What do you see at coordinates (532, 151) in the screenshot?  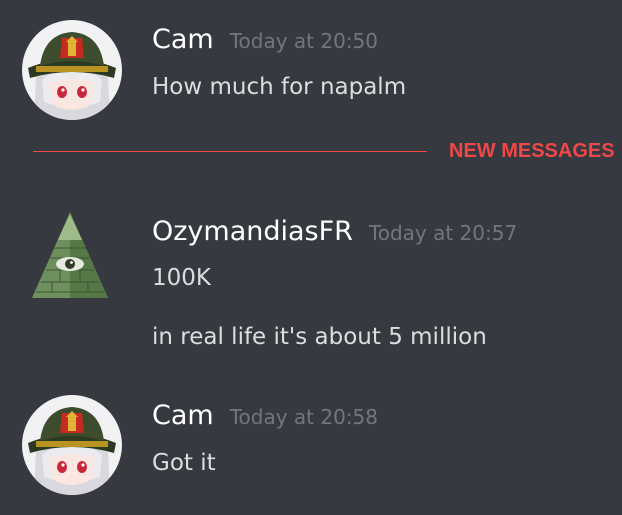 I see `new-messages-label: NEW MESSAGES` at bounding box center [532, 151].